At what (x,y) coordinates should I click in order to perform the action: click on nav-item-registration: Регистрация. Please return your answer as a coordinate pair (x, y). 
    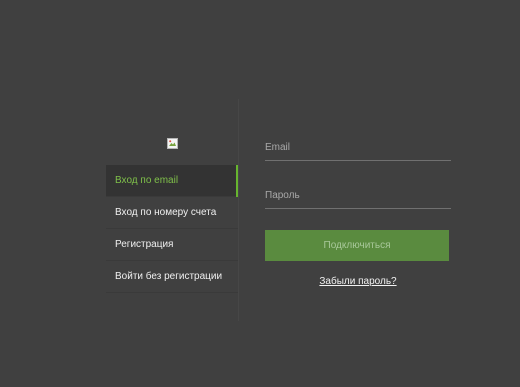
    Looking at the image, I should click on (172, 245).